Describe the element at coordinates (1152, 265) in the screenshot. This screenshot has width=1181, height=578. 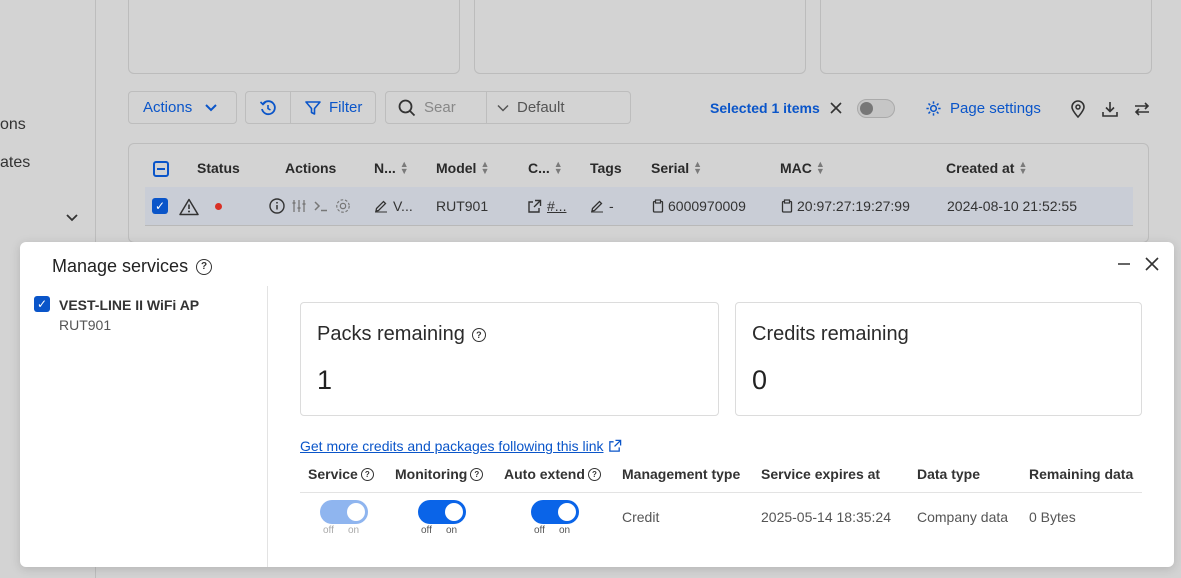
I see `close-icon` at that location.